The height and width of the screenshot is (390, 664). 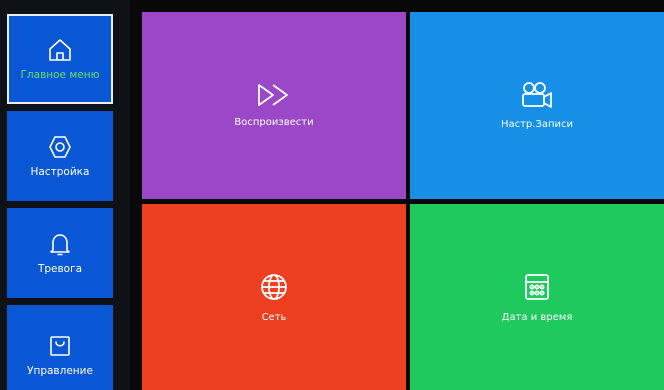 What do you see at coordinates (537, 124) in the screenshot?
I see `tile-label: Настр.Записи` at bounding box center [537, 124].